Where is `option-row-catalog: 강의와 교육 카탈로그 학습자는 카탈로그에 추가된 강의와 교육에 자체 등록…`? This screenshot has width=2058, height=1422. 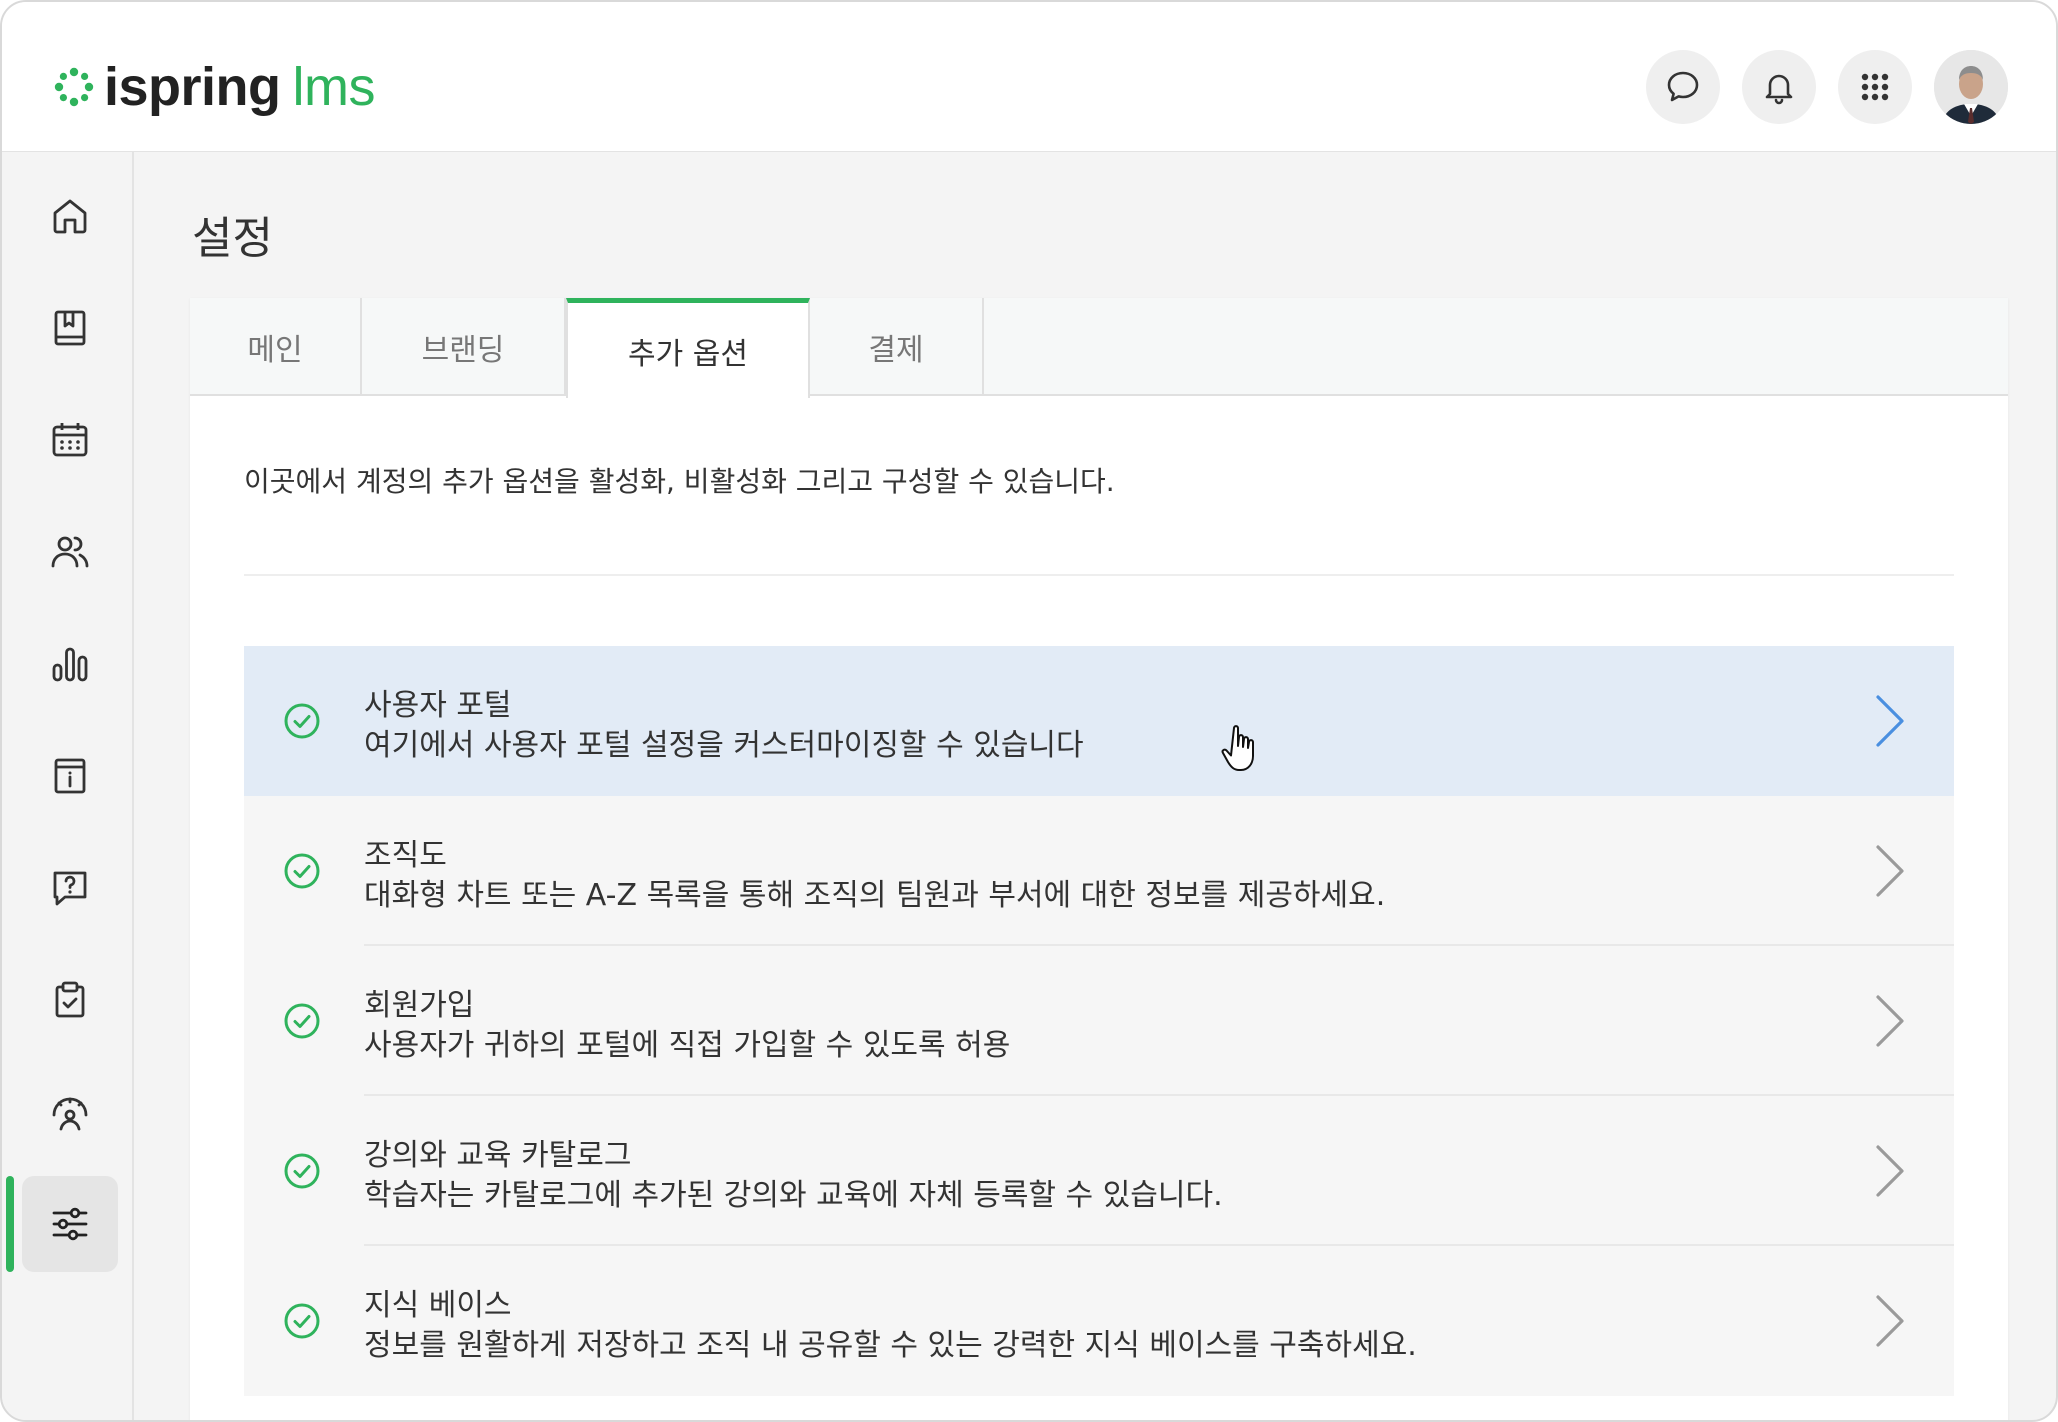
option-row-catalog: 강의와 교육 카탈로그 학습자는 카탈로그에 추가된 강의와 교육에 자체 등록… is located at coordinates (1099, 1171).